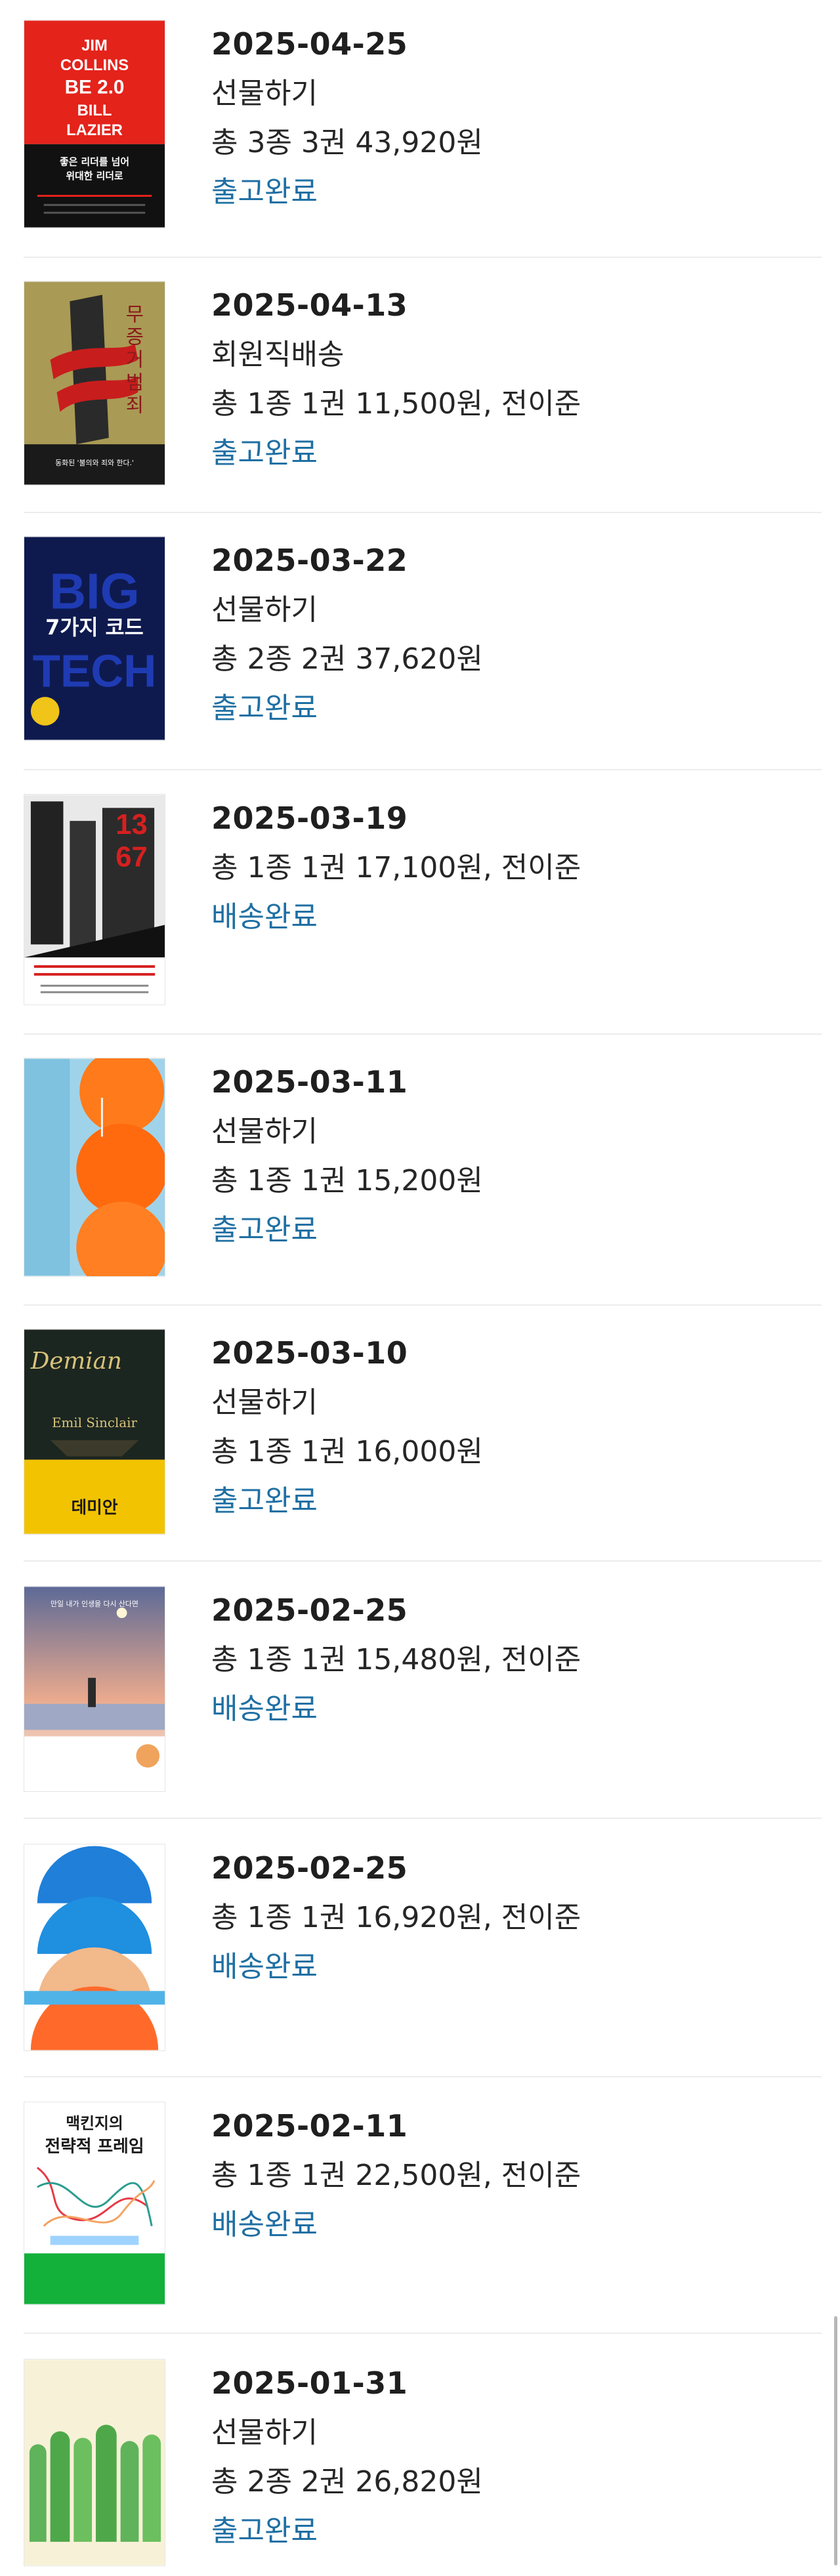 This screenshot has height=2576, width=840. I want to click on book-cover: 13 67, so click(94, 900).